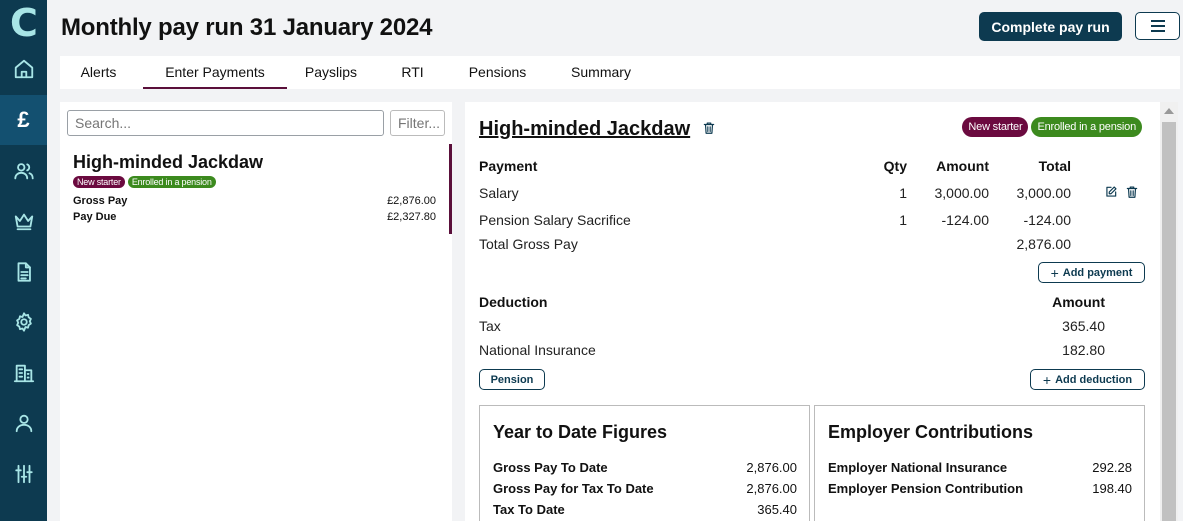 The image size is (1183, 521). Describe the element at coordinates (1169, 111) in the screenshot. I see `scroll-up-icon` at that location.